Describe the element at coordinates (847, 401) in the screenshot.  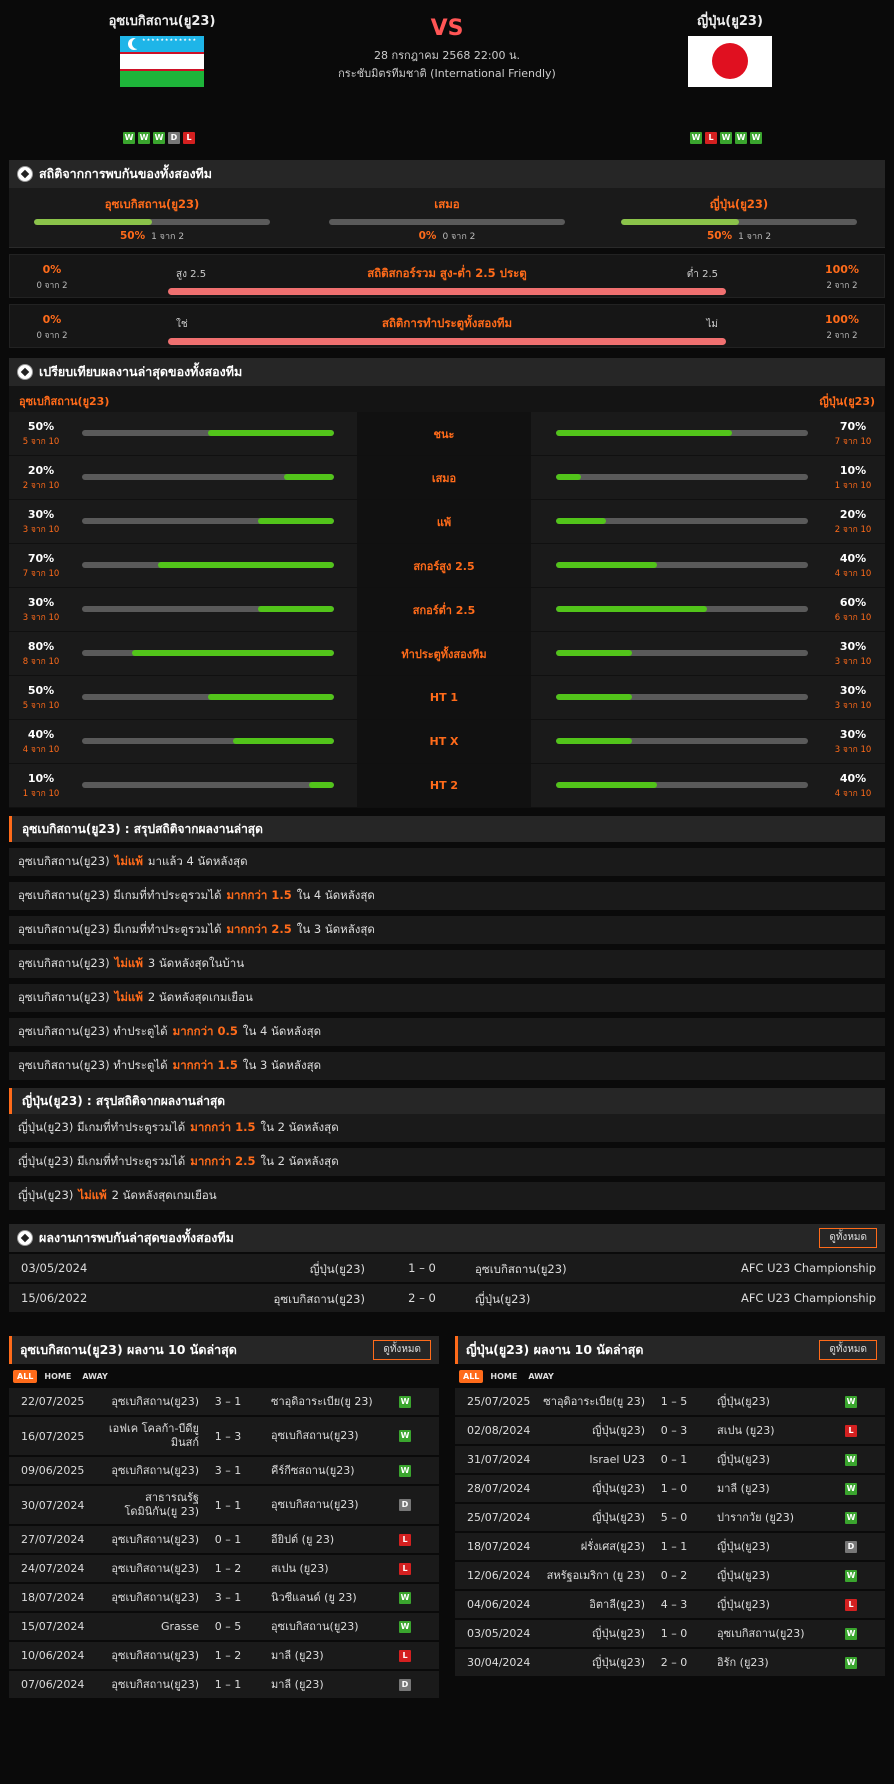
I see `compare-away-team: ญี่ปุ่น(ยู23)` at that location.